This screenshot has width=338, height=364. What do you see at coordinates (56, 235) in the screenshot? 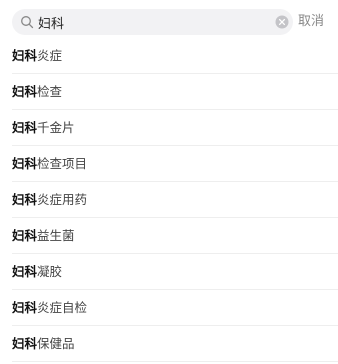
I see `suggestion-text: 益生菌` at bounding box center [56, 235].